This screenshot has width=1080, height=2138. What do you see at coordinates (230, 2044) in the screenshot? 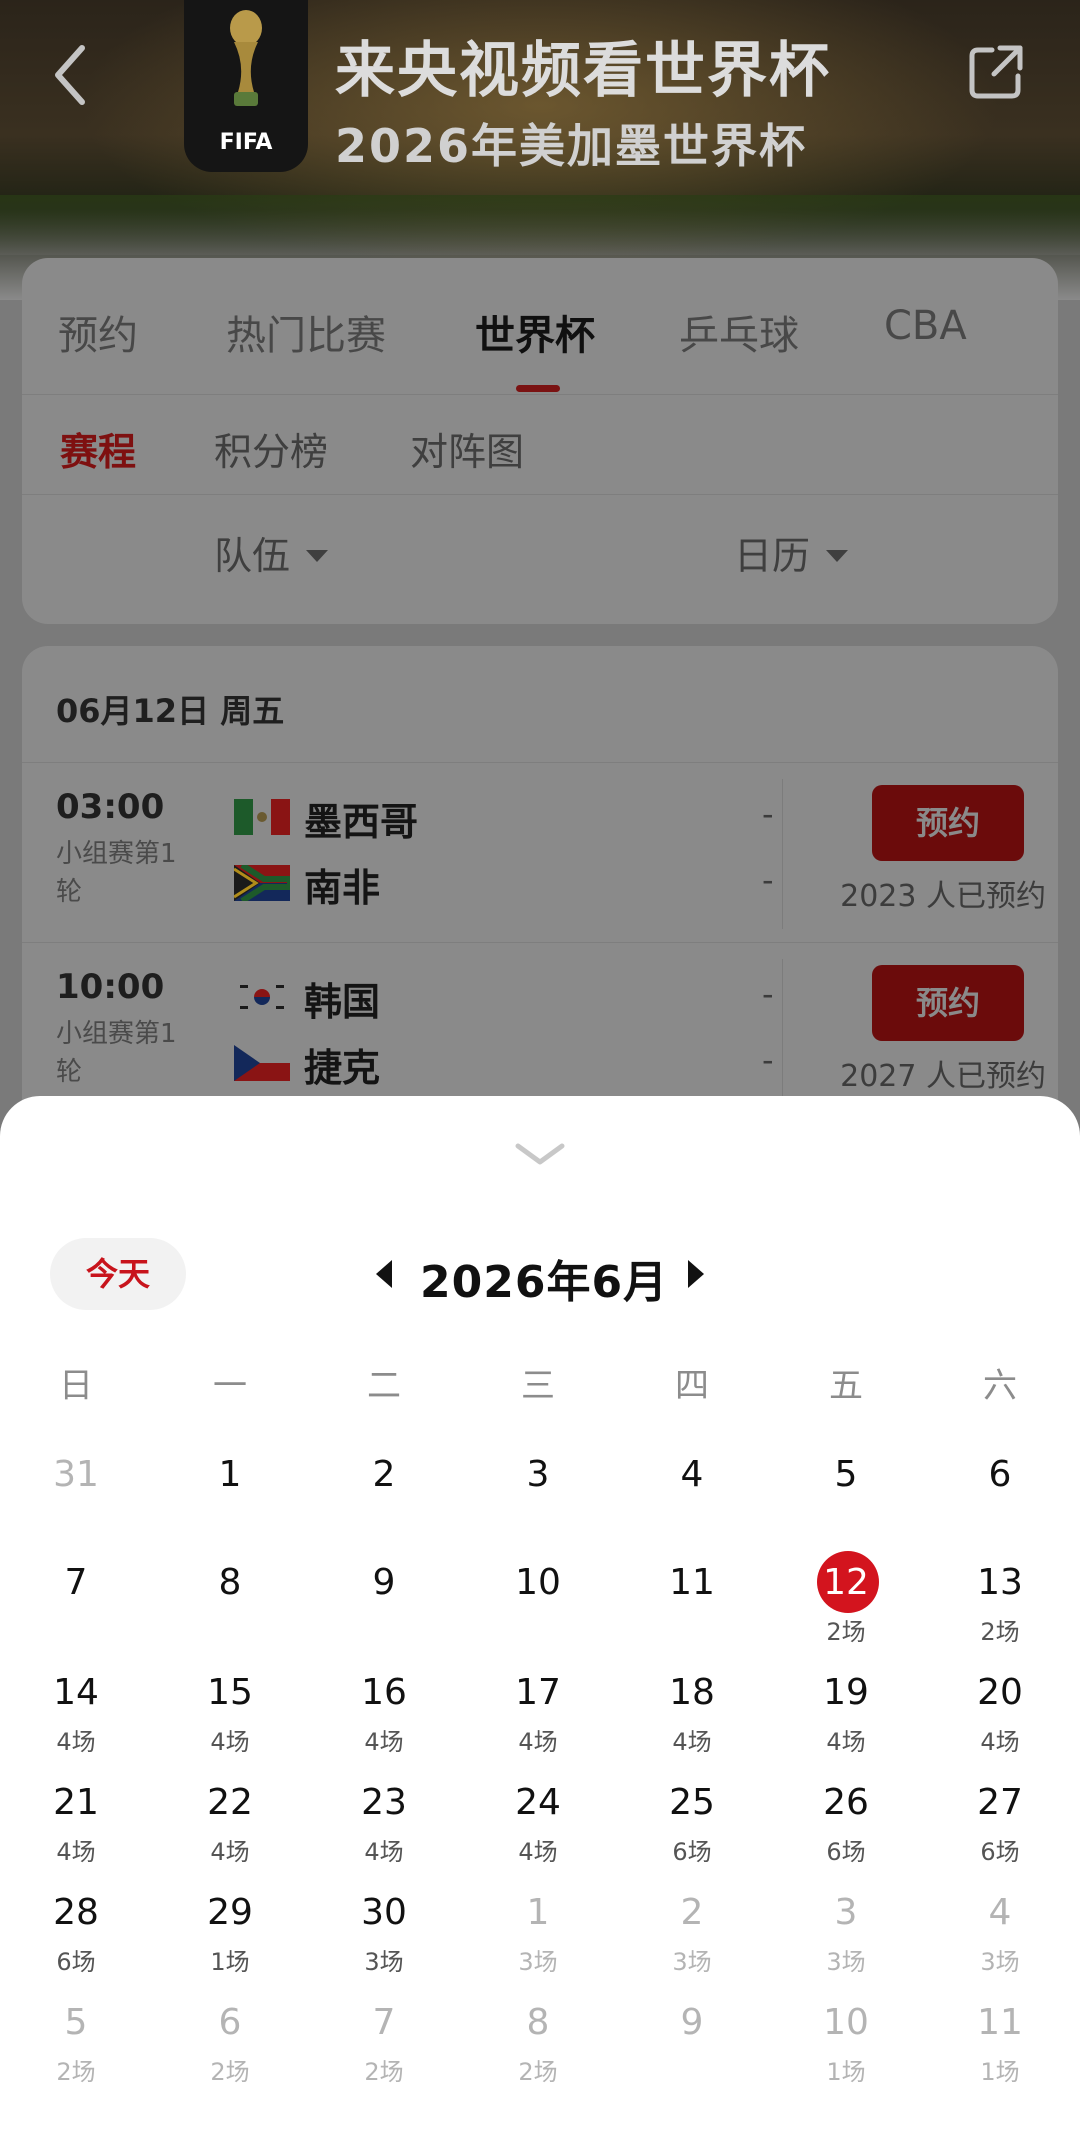
I see `calendar-day: 6 2场` at bounding box center [230, 2044].